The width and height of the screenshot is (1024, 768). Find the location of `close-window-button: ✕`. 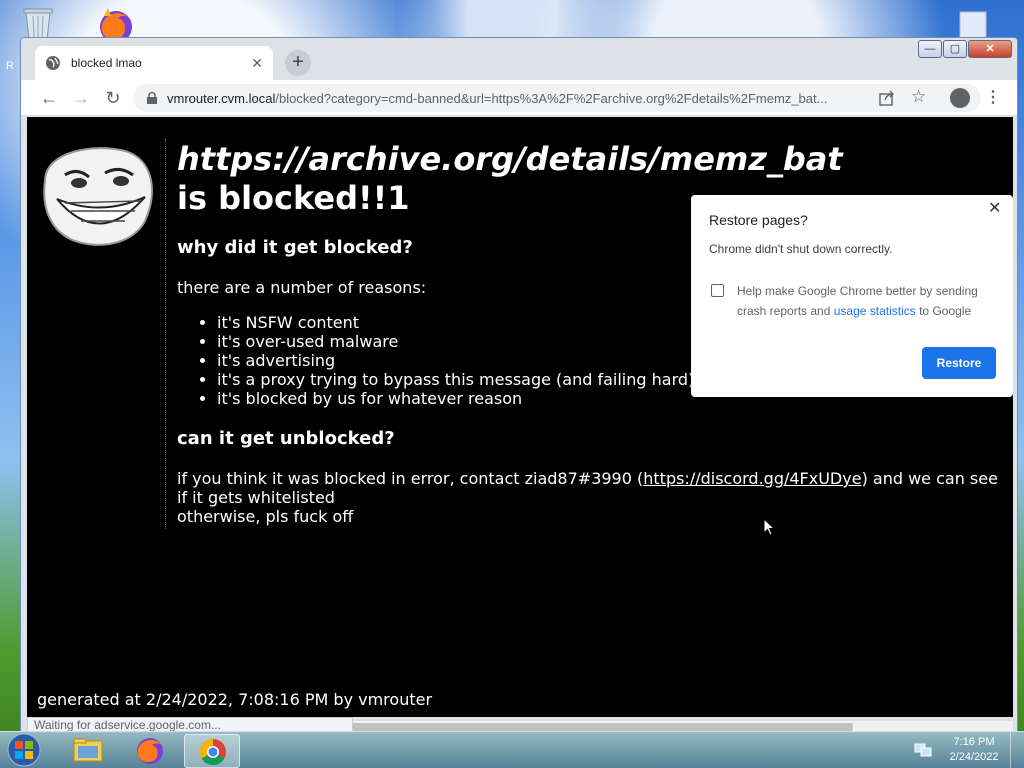

close-window-button: ✕ is located at coordinates (990, 49).